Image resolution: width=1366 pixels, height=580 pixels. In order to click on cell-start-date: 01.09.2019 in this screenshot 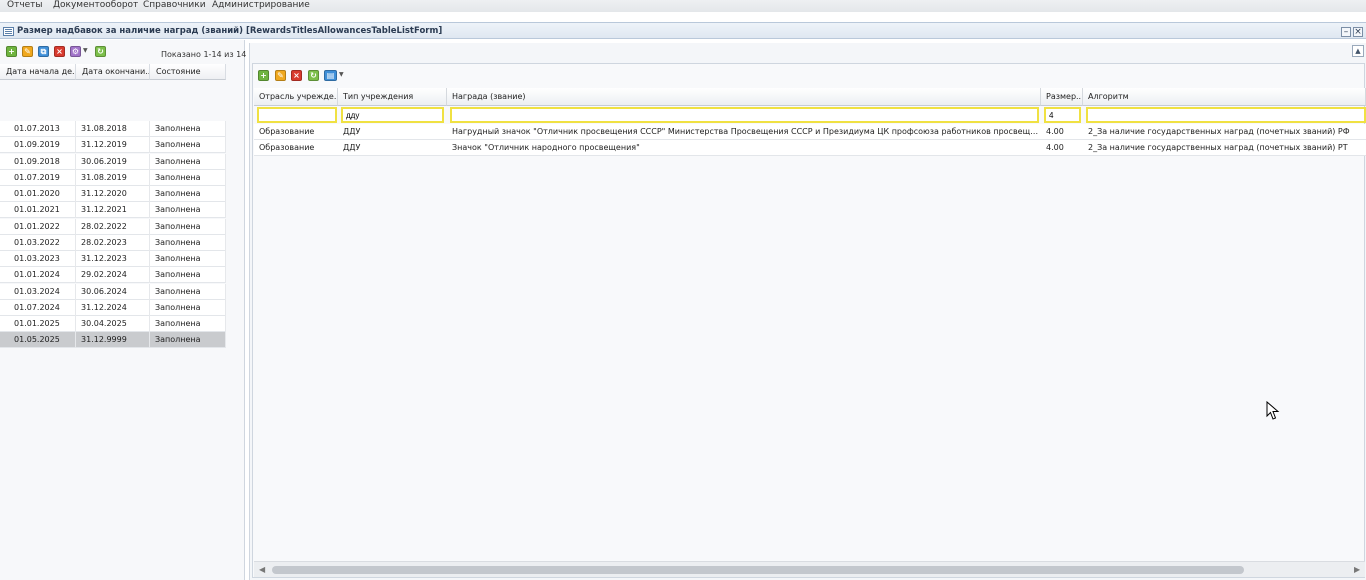, I will do `click(38, 145)`.